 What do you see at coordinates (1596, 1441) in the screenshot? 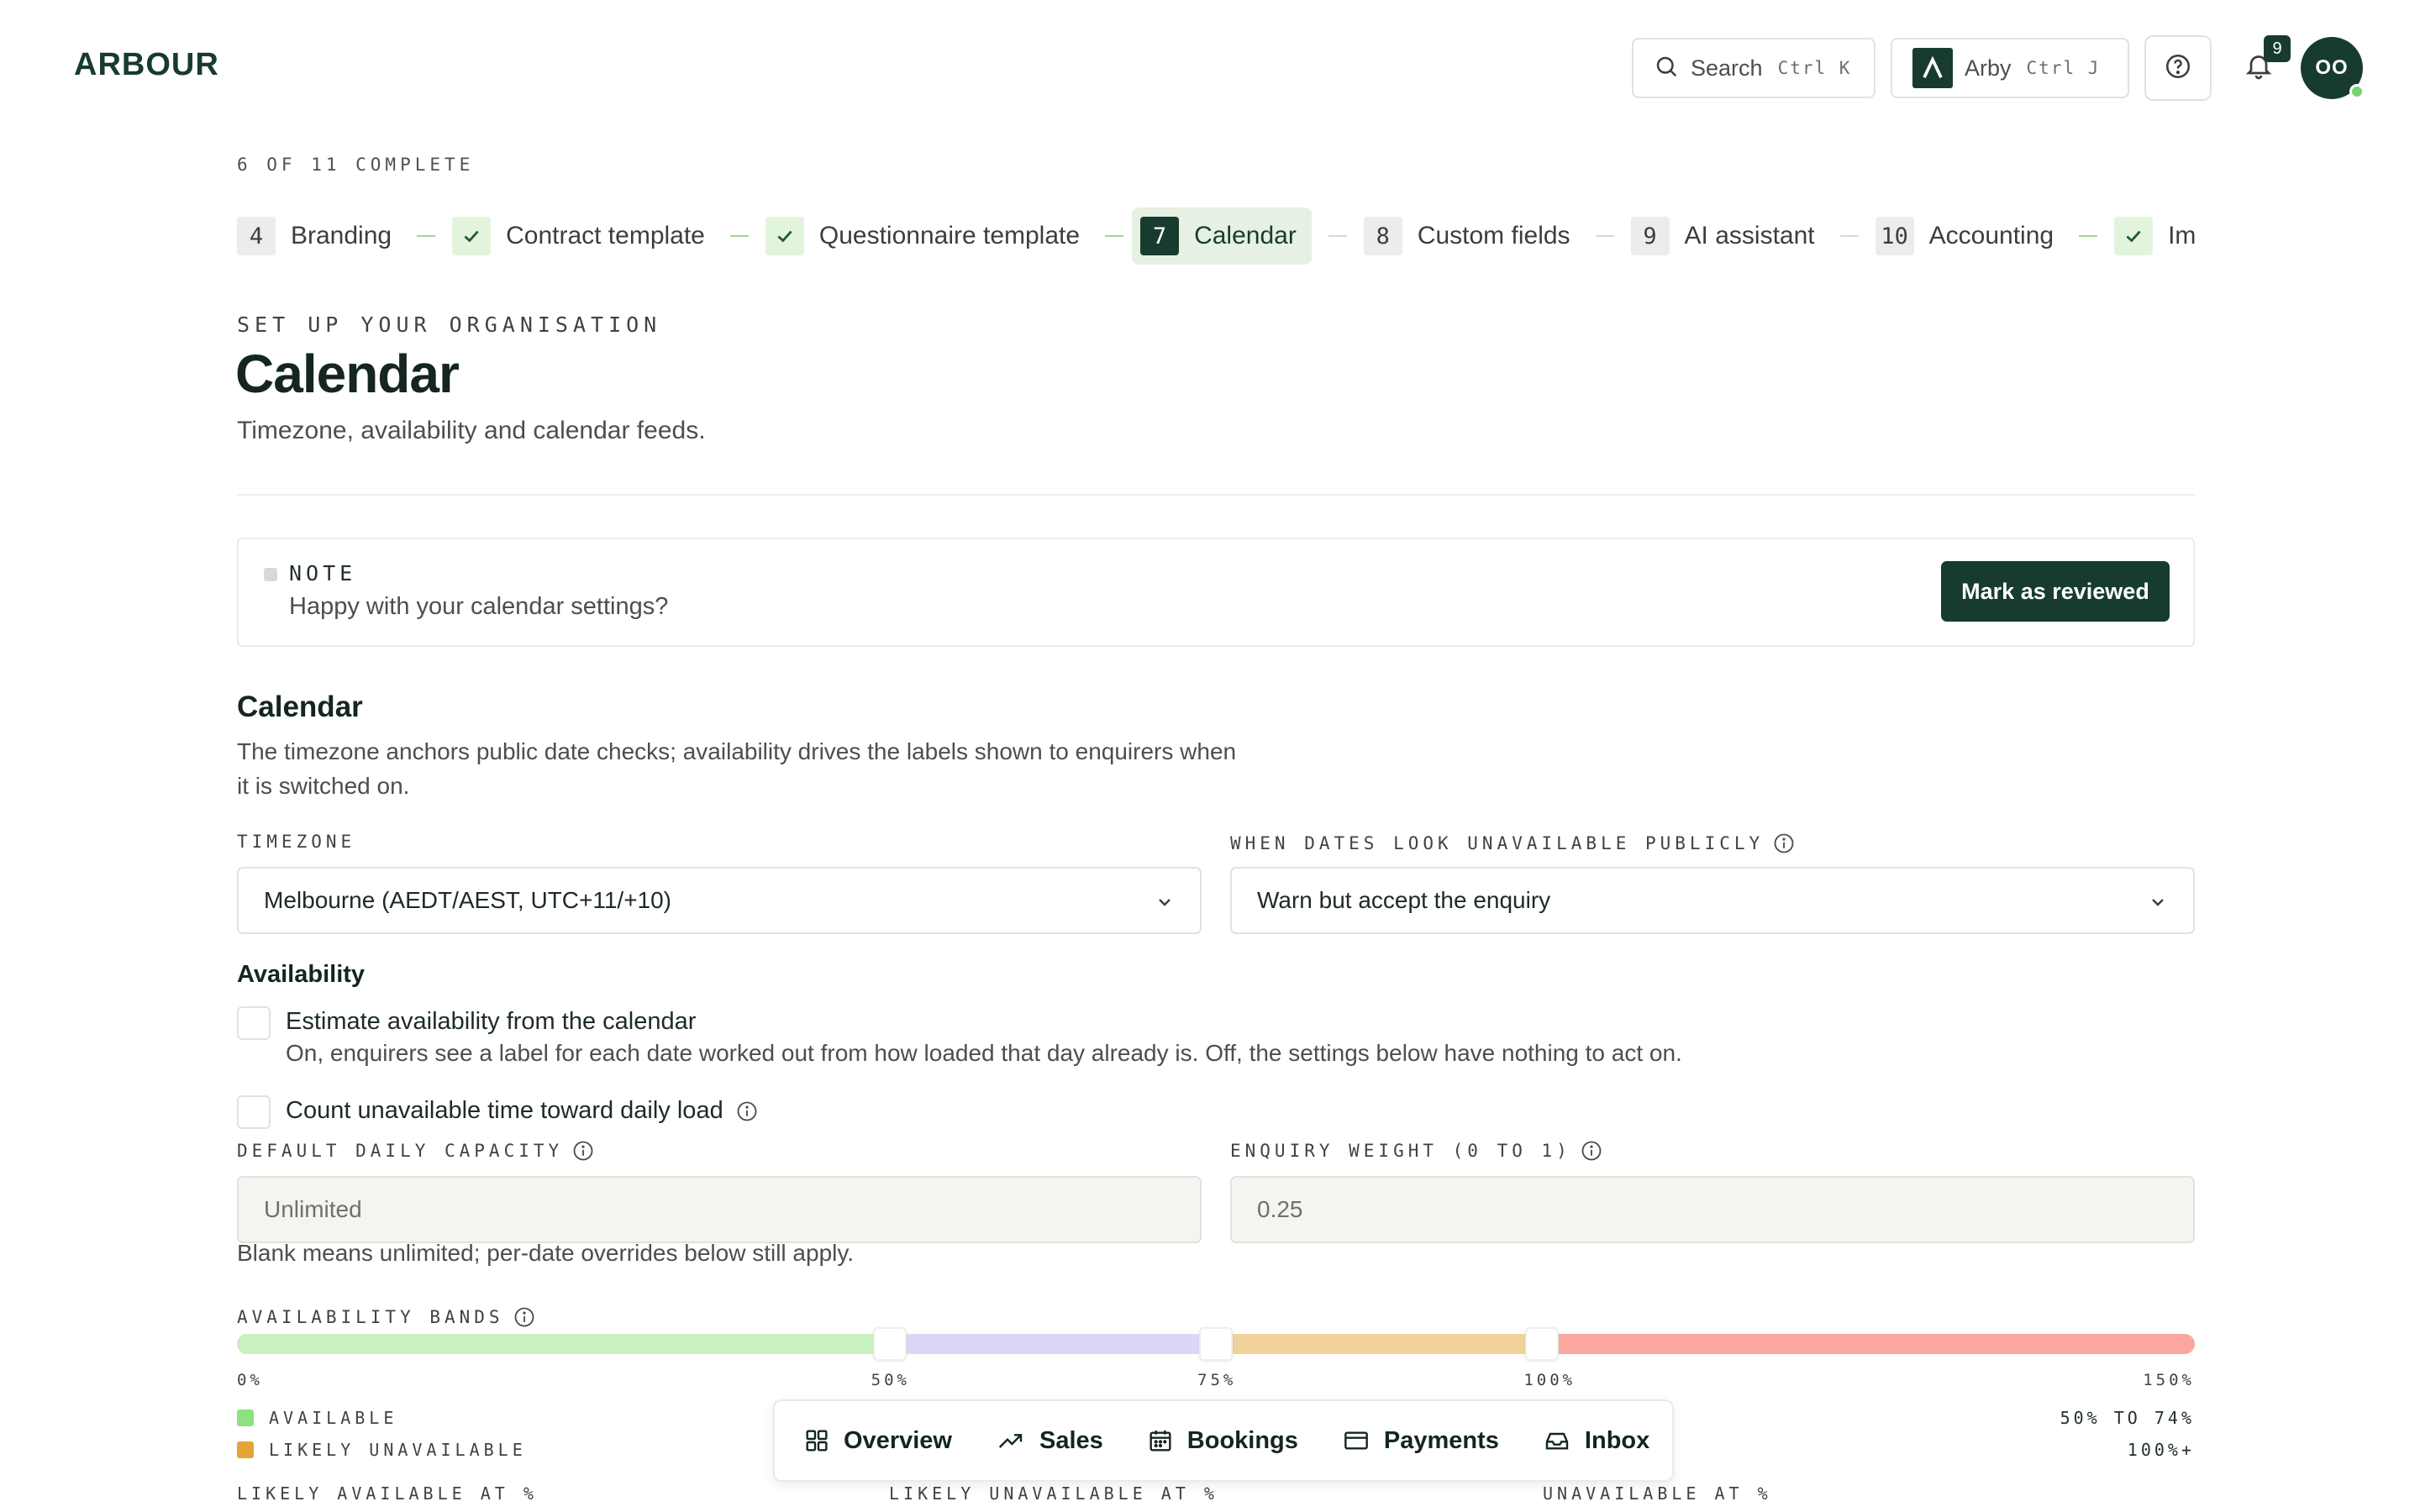
I see `nav-inbox: Inbox` at bounding box center [1596, 1441].